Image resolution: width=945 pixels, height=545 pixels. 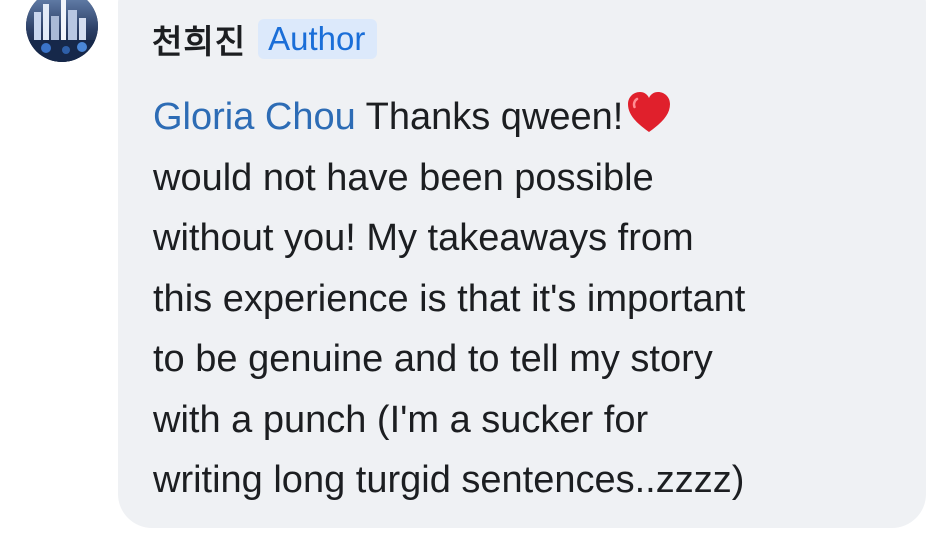 What do you see at coordinates (649, 112) in the screenshot?
I see `red-heart-icon` at bounding box center [649, 112].